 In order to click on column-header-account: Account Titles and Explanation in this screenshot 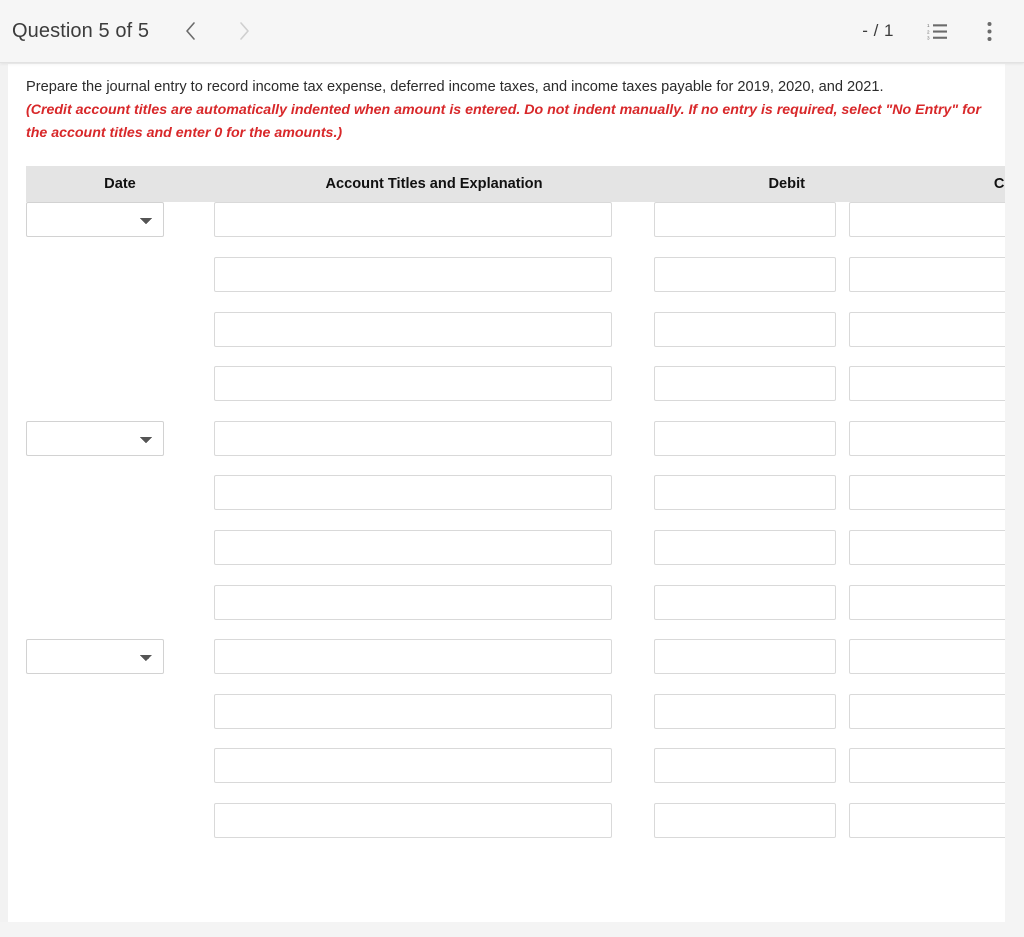, I will do `click(434, 184)`.